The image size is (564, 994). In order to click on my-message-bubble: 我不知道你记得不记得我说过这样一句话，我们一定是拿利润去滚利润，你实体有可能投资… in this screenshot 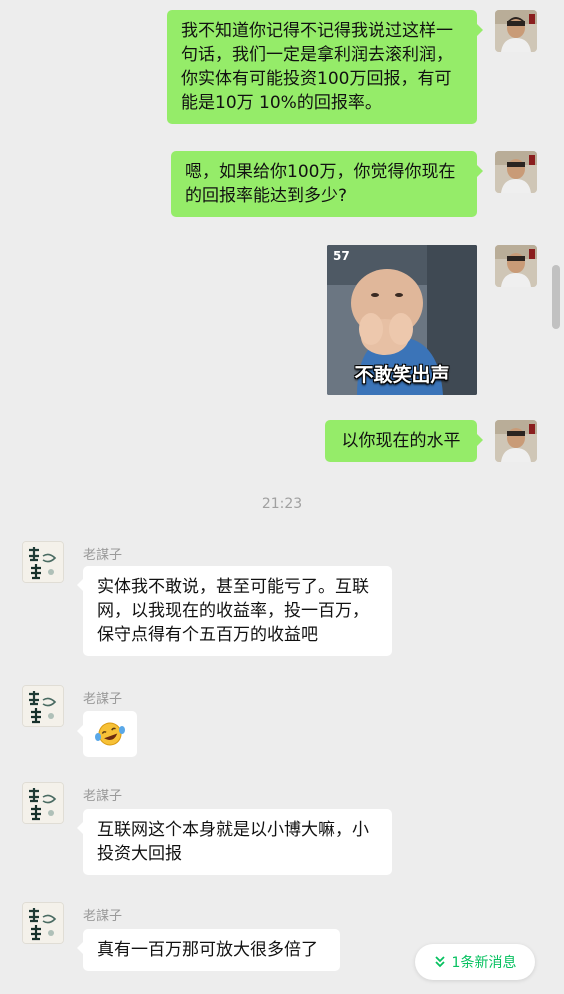, I will do `click(325, 67)`.